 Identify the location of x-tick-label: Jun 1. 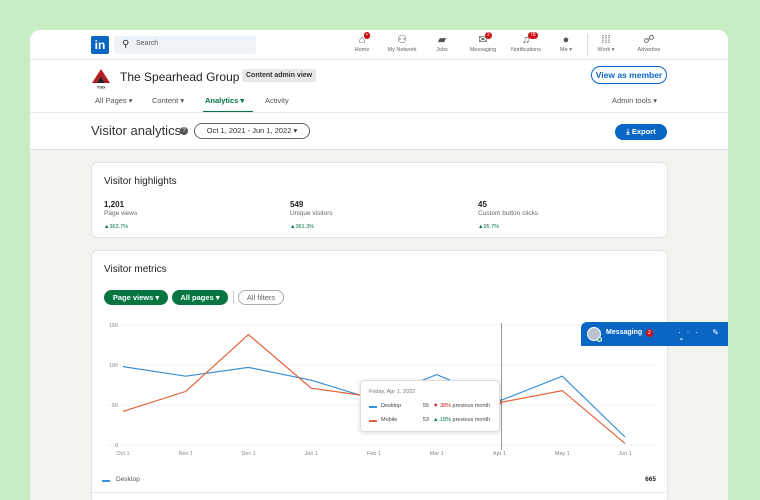
(624, 454).